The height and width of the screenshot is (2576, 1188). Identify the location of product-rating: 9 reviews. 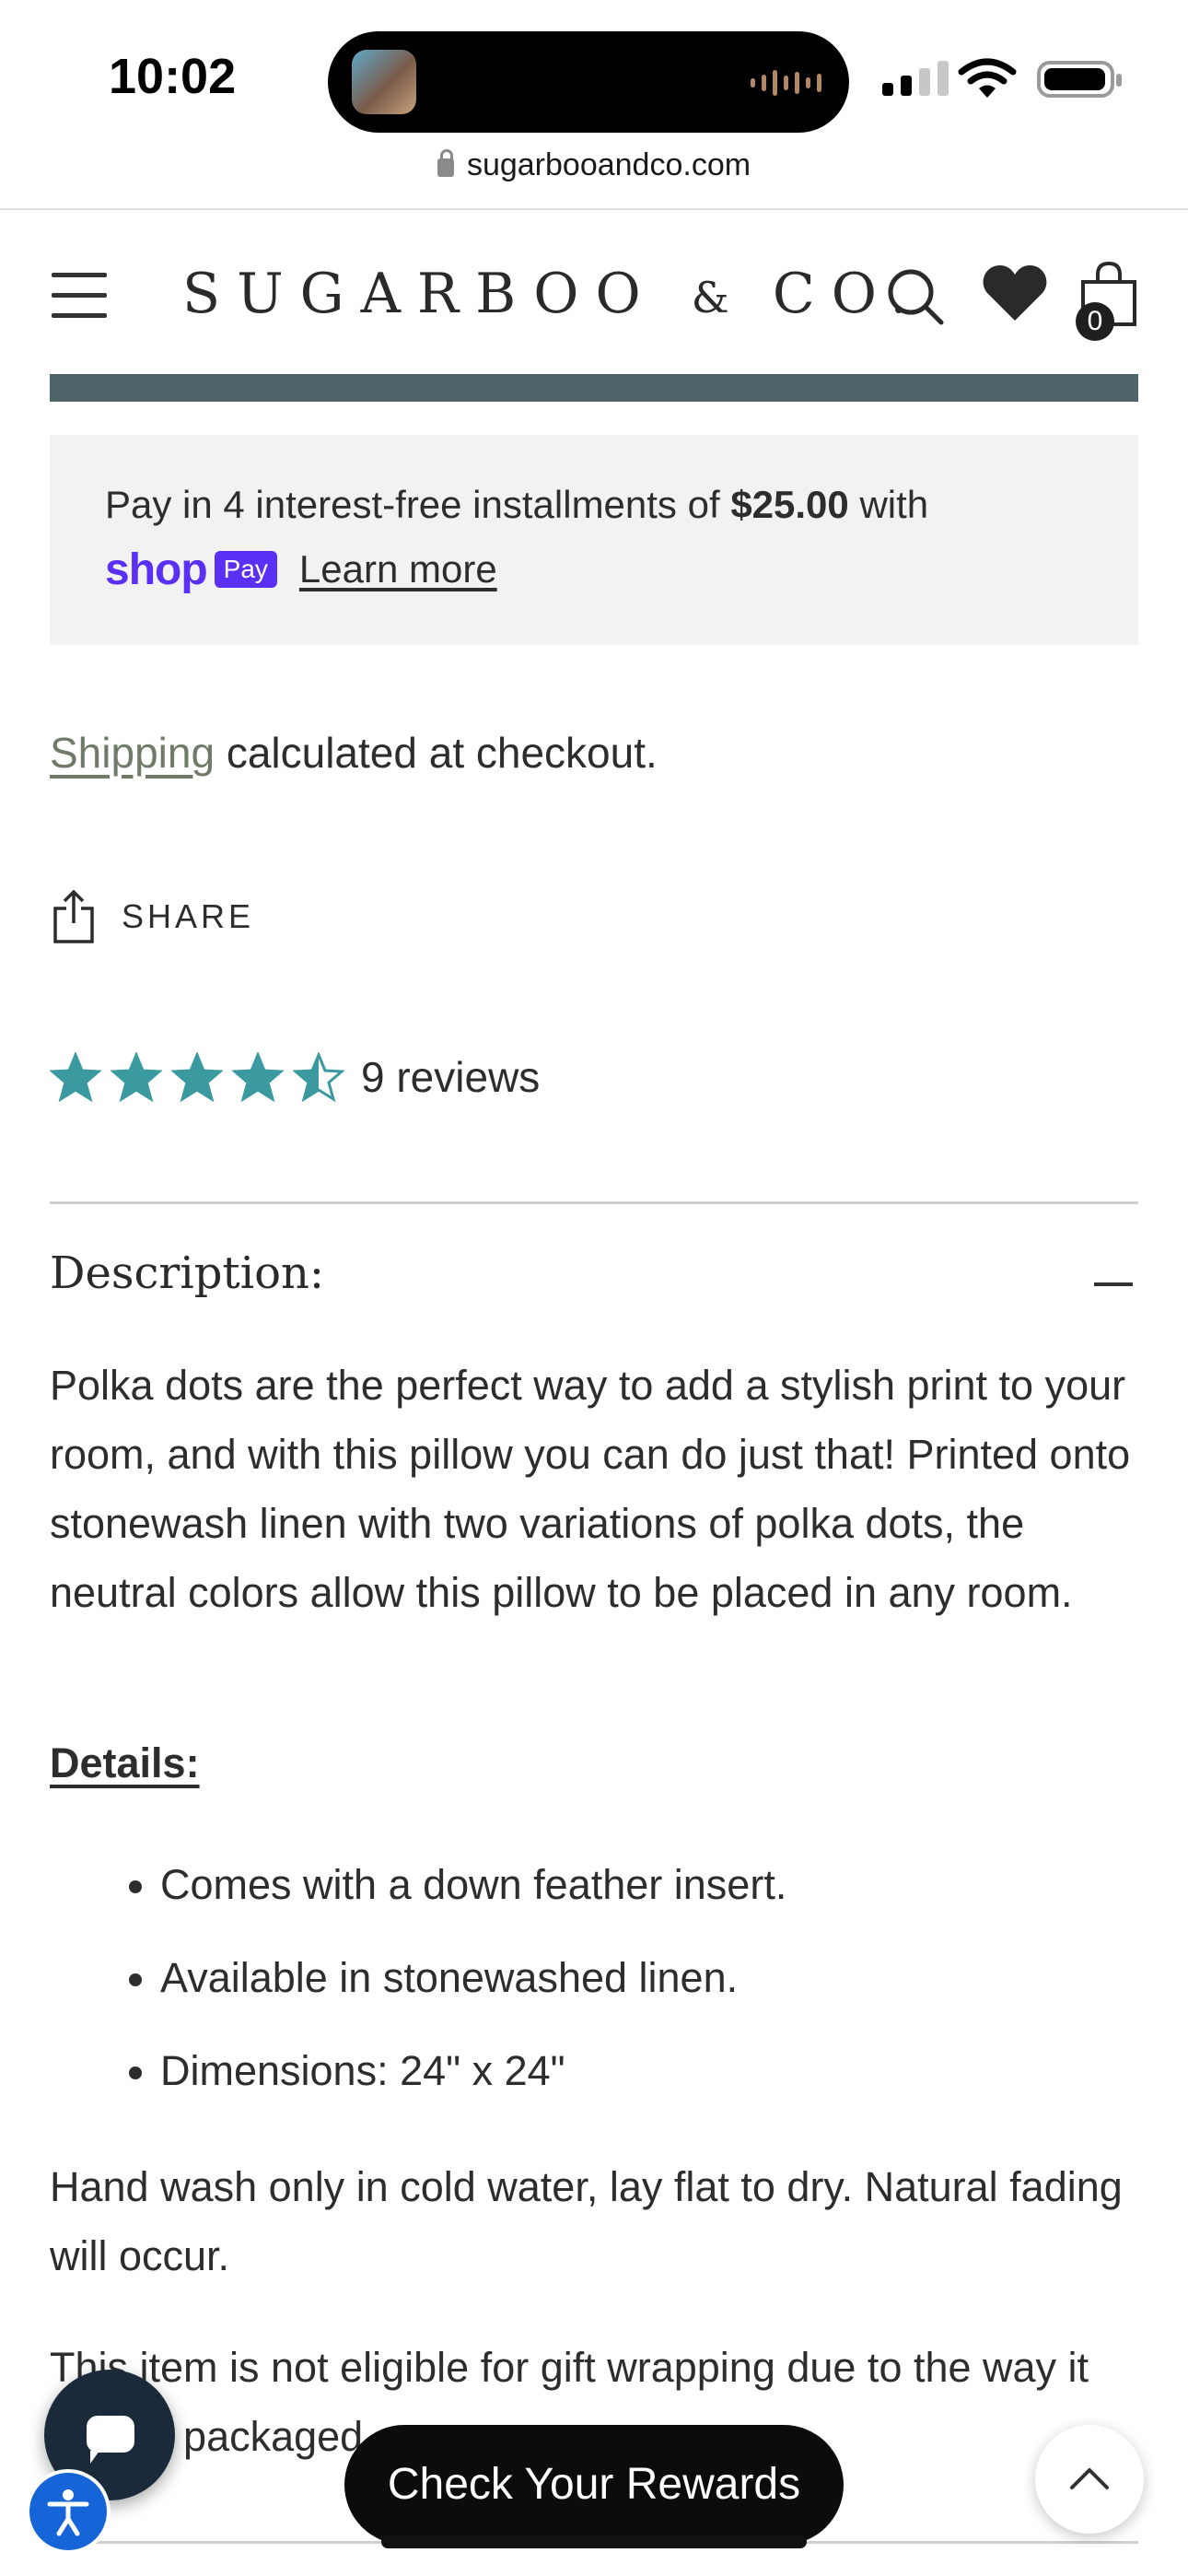
(295, 1077).